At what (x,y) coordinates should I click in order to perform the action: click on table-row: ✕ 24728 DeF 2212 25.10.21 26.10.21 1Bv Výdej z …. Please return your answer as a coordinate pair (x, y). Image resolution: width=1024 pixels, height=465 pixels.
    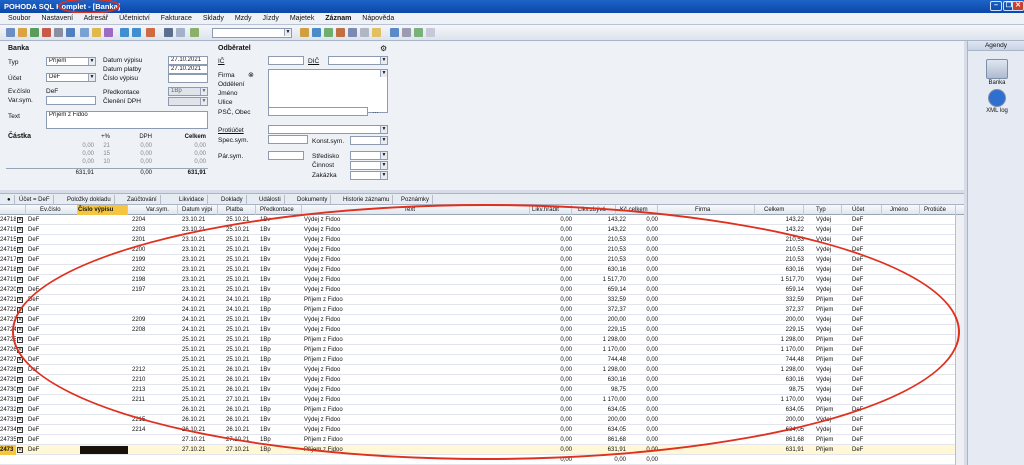
    Looking at the image, I should click on (477, 370).